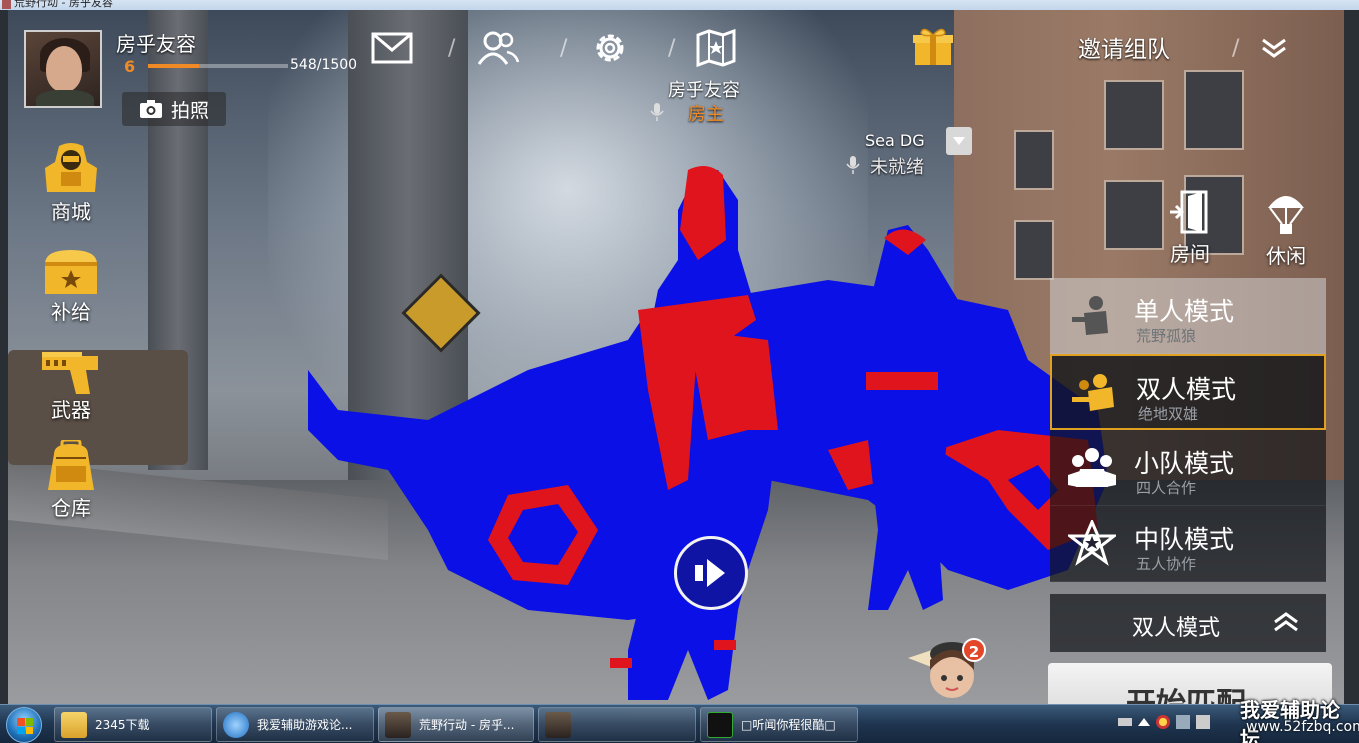  Describe the element at coordinates (71, 508) in the screenshot. I see `nav-warehouse-label: 仓库` at that location.